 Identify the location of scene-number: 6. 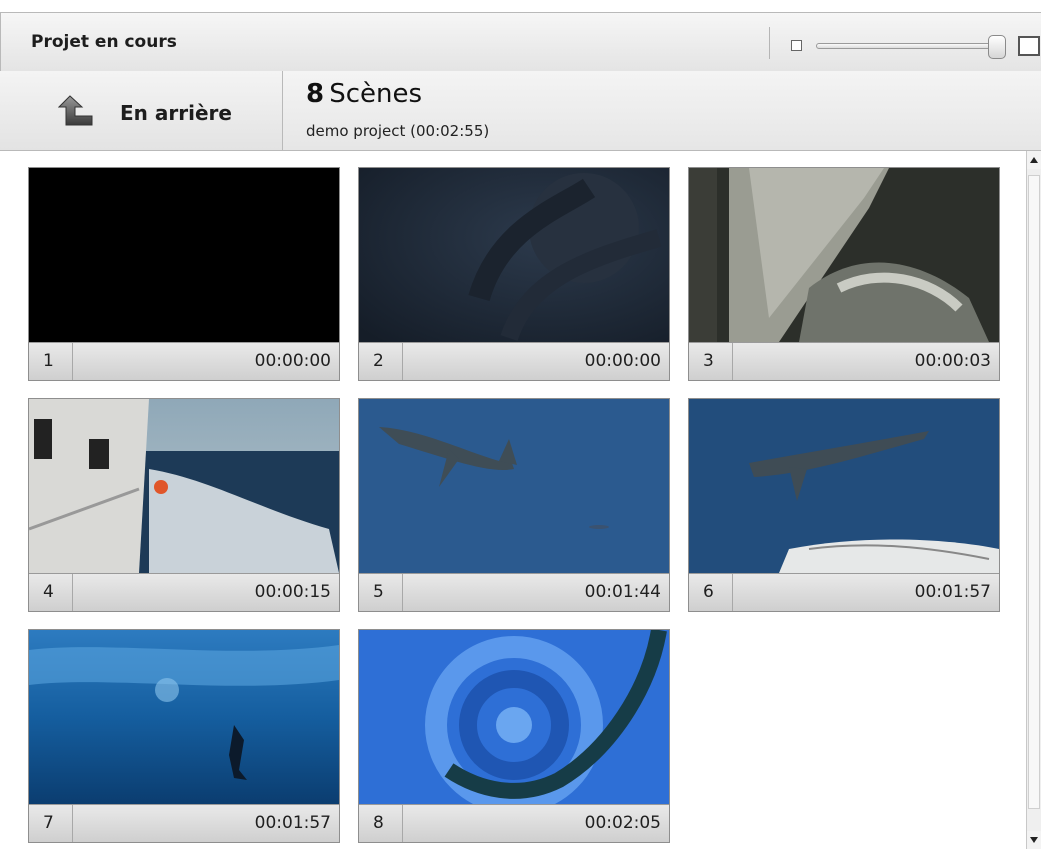
(711, 592).